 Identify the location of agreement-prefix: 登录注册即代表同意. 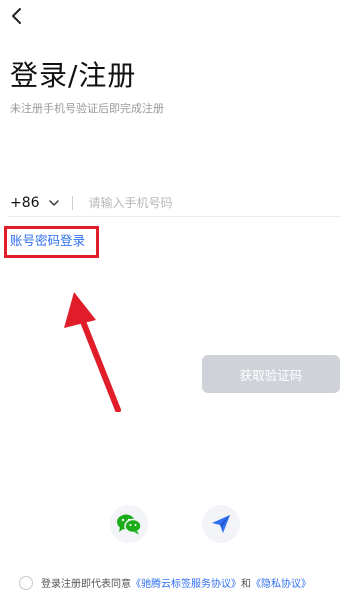
(86, 584).